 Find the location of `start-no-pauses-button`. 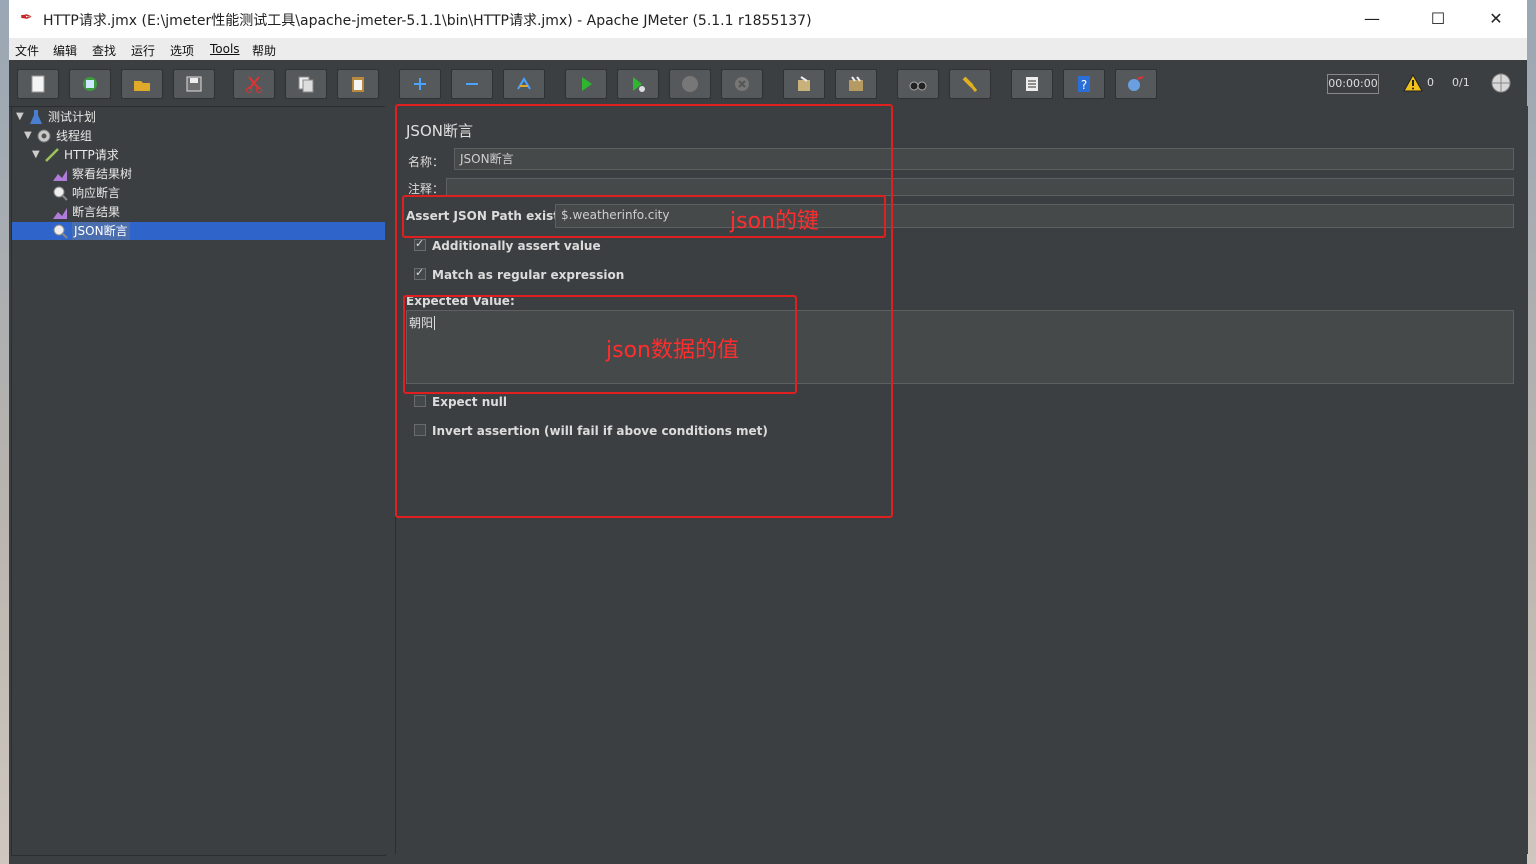

start-no-pauses-button is located at coordinates (638, 84).